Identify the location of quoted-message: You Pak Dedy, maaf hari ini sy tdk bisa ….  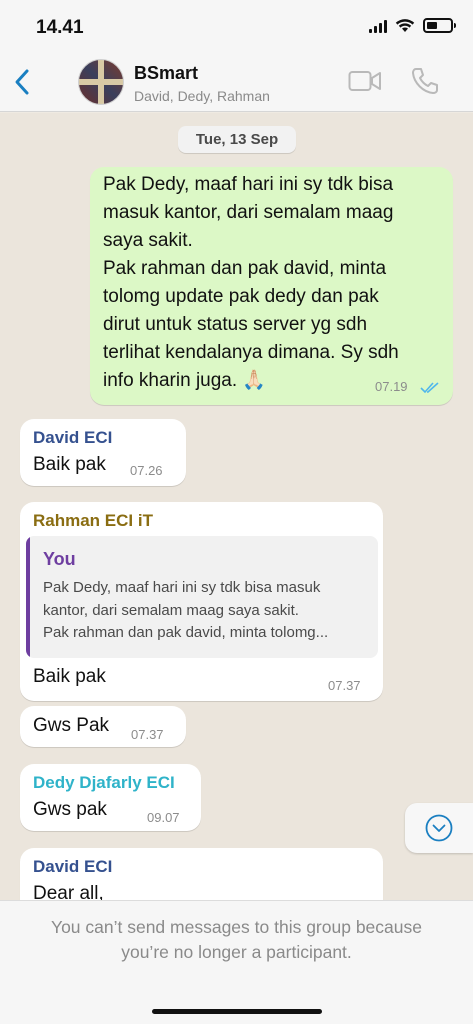
(202, 597).